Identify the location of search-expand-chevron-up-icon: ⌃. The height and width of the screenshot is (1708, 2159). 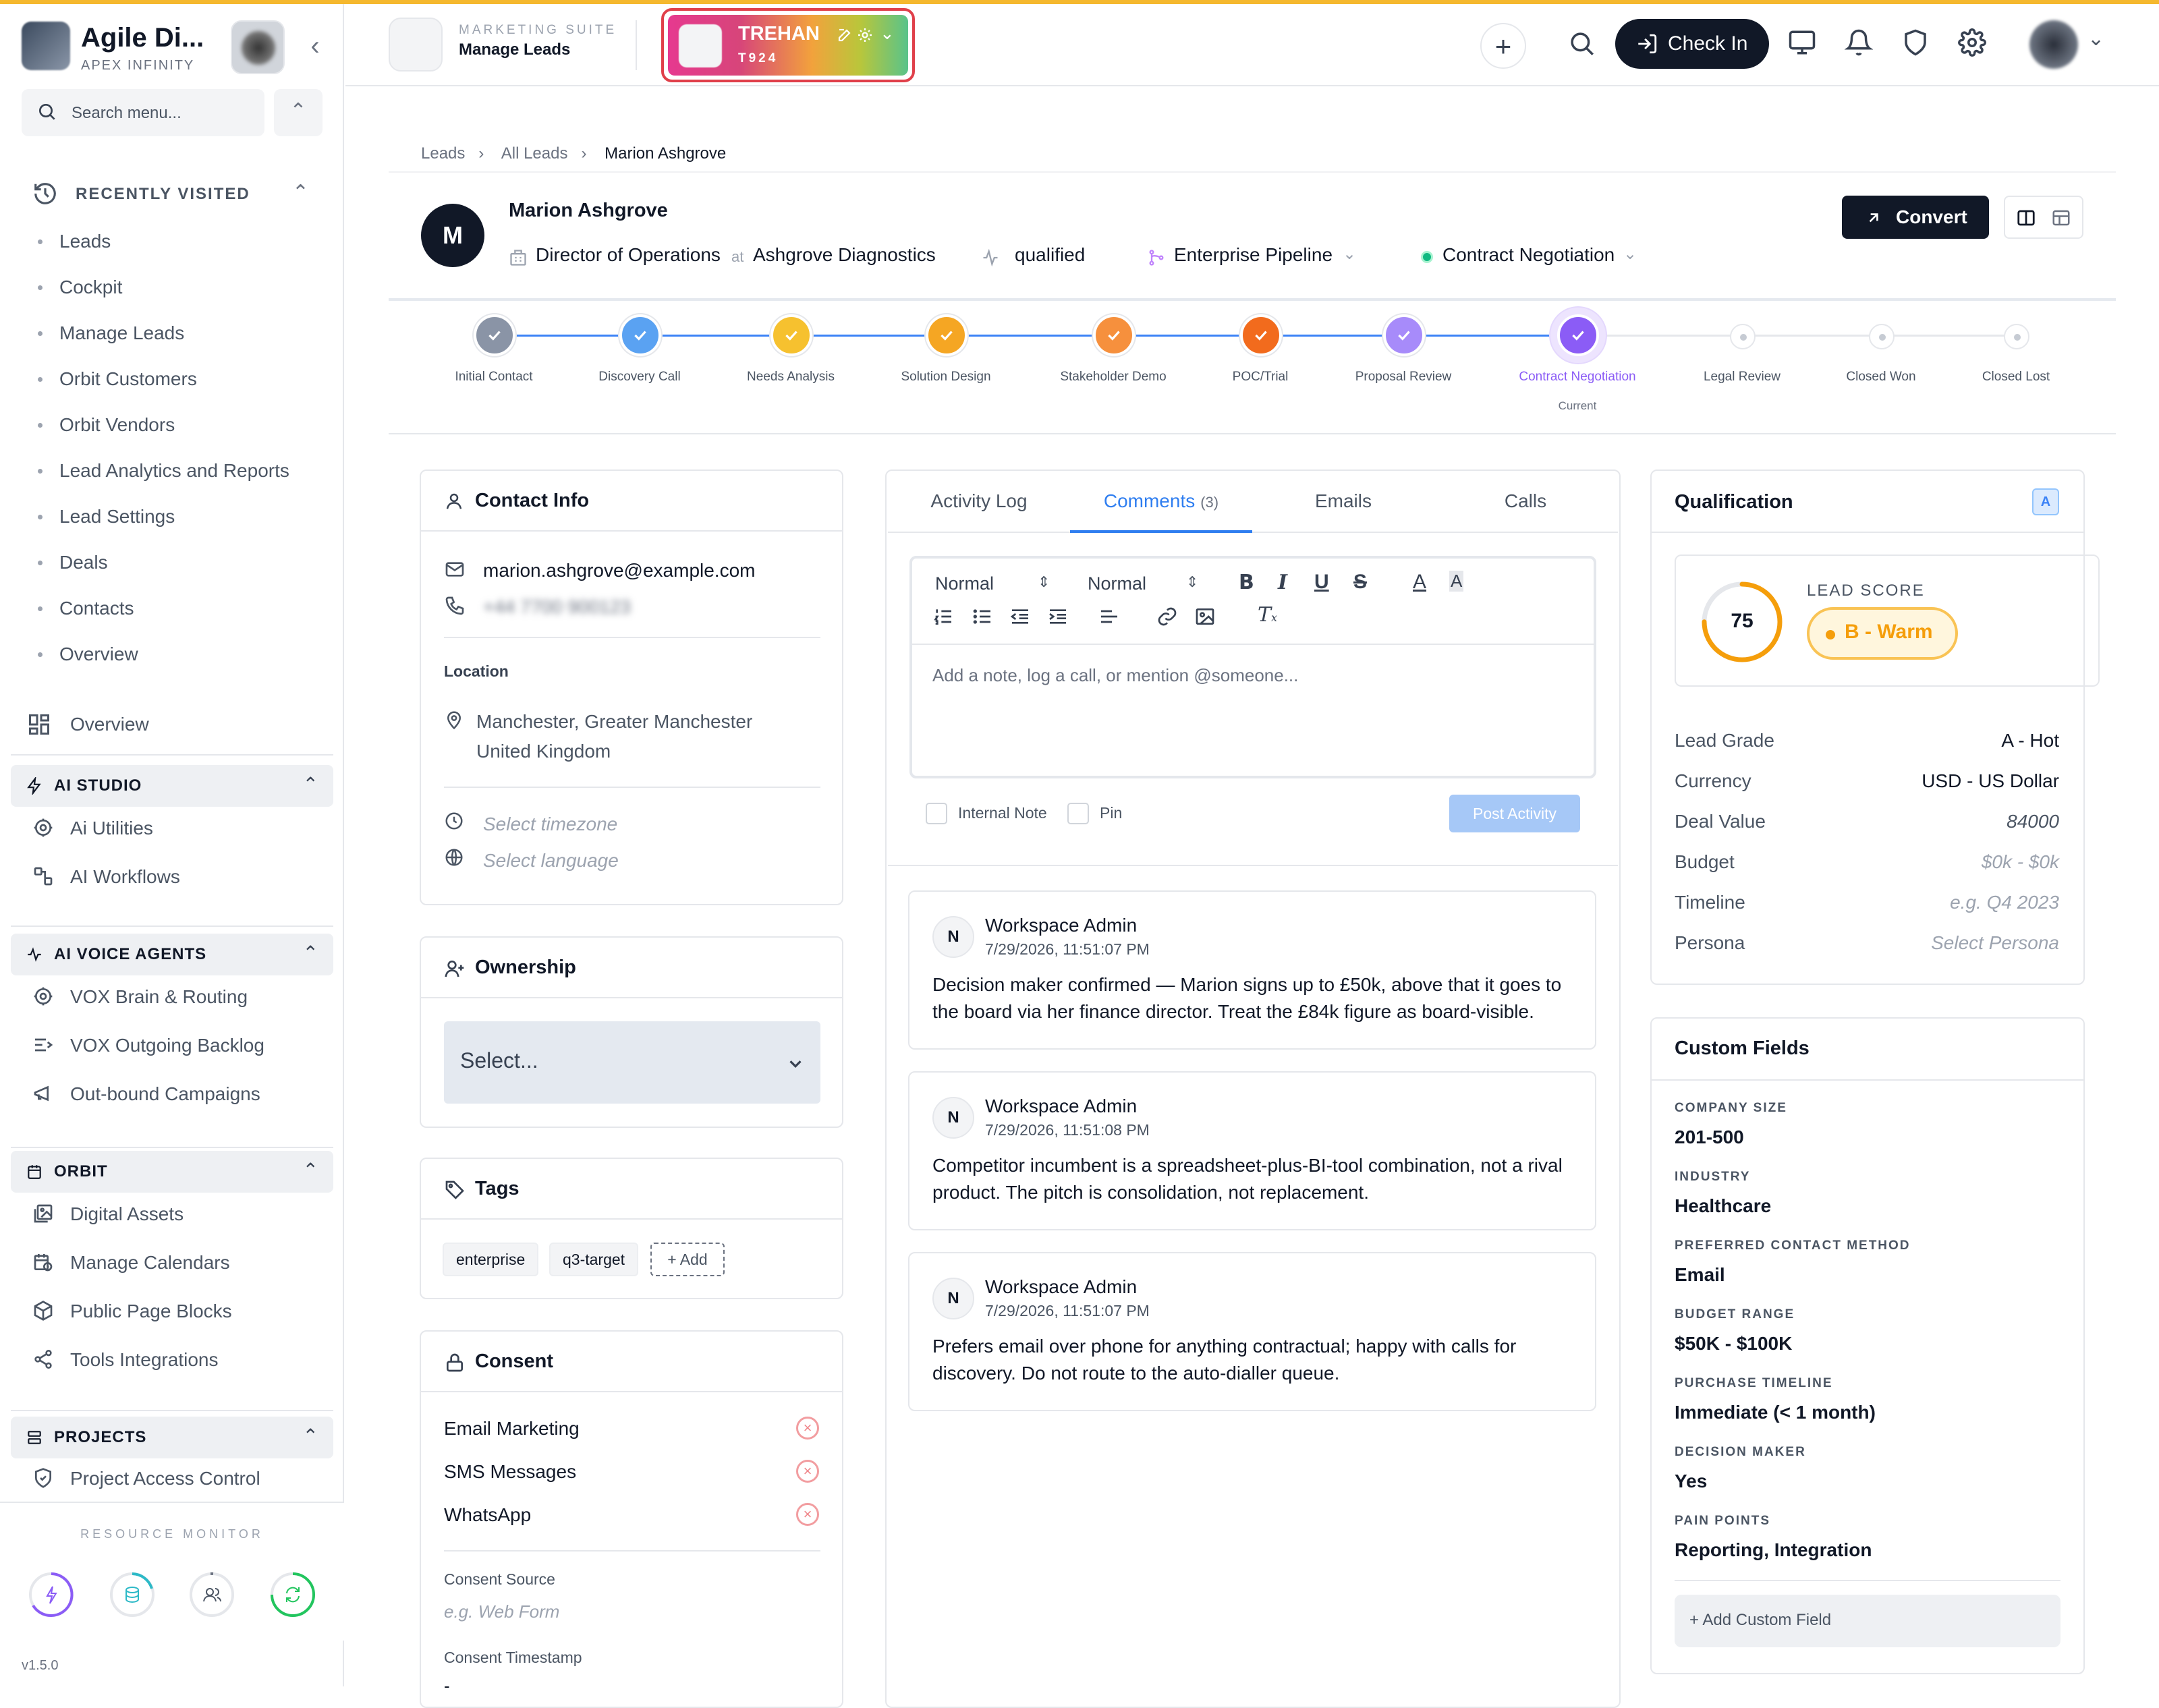
(298, 112).